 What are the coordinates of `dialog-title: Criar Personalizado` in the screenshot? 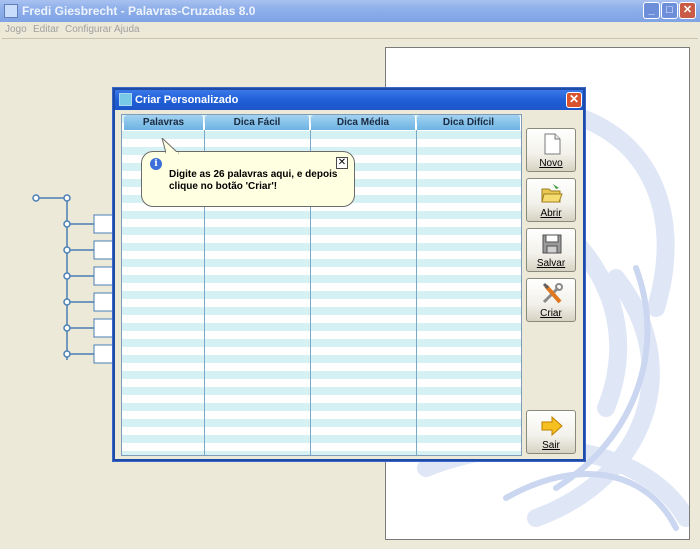 It's located at (187, 100).